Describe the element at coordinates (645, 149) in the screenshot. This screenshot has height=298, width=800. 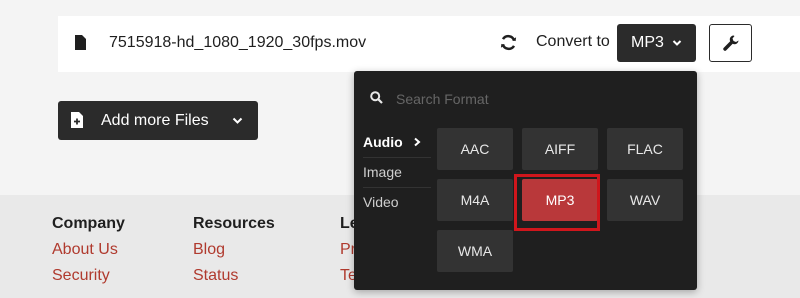
I see `format-option-flac: FLAC` at that location.